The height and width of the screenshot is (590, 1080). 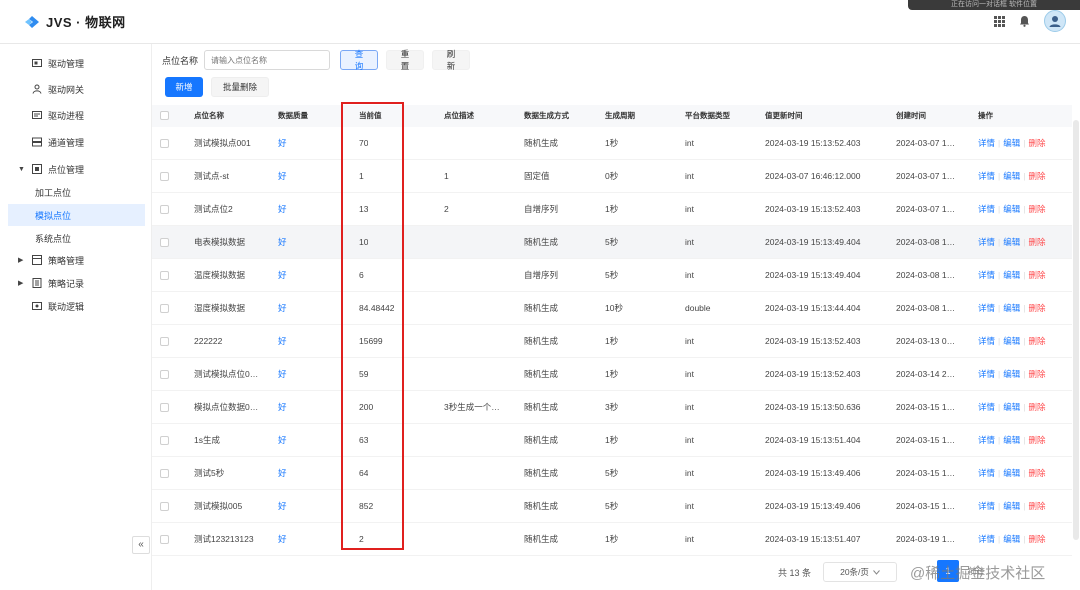 I want to click on sidebar-item-simulated-points: 模拟点位, so click(x=76, y=215).